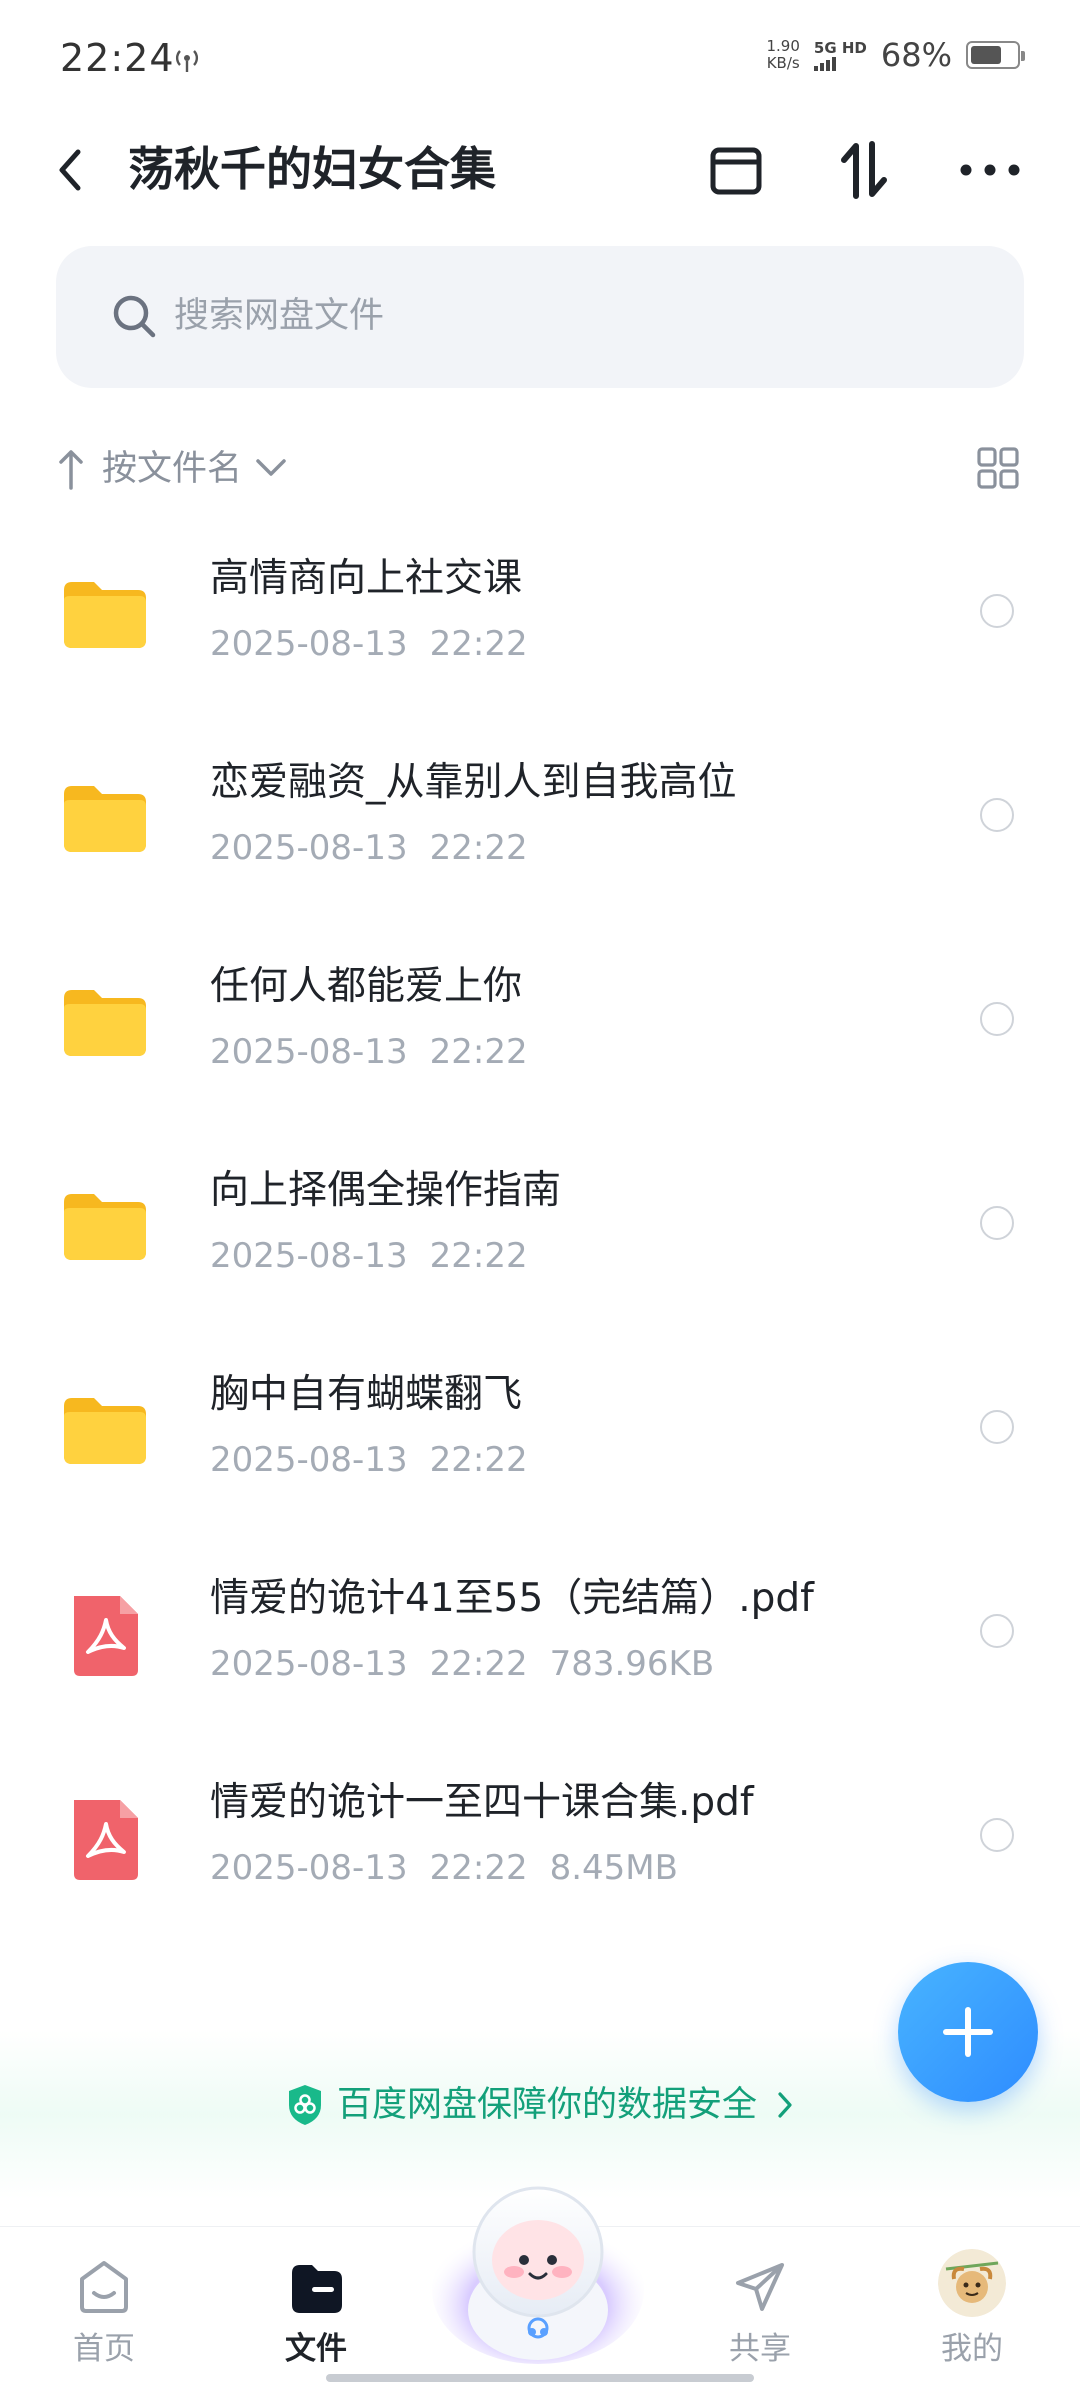  What do you see at coordinates (998, 468) in the screenshot?
I see `grid-view-icon` at bounding box center [998, 468].